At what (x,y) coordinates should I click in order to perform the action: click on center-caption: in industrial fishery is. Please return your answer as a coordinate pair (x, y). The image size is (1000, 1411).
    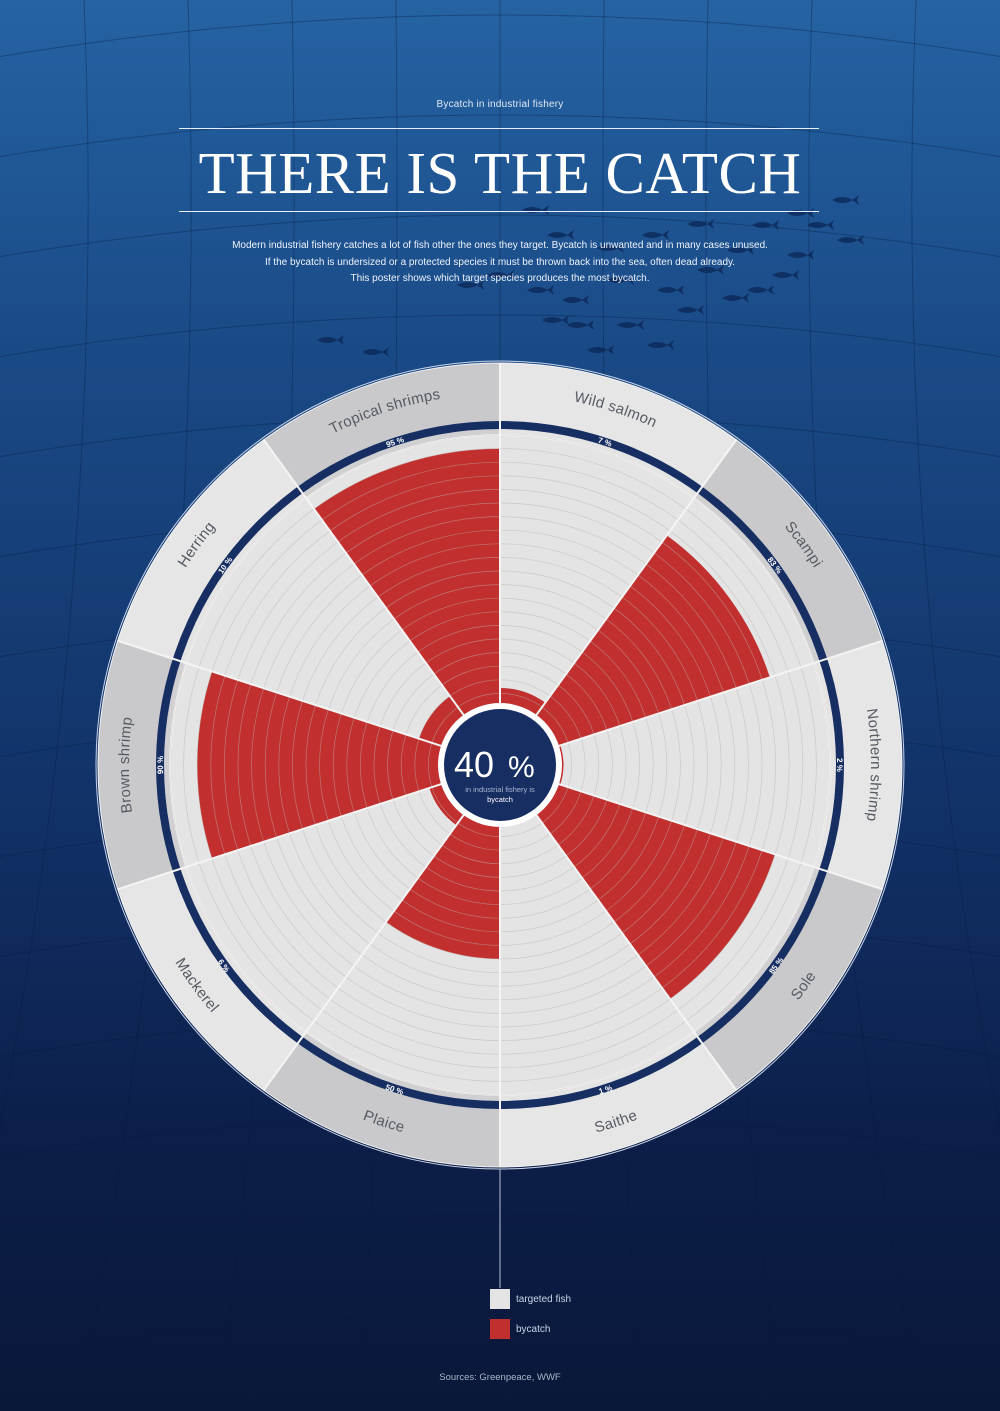
    Looking at the image, I should click on (500, 789).